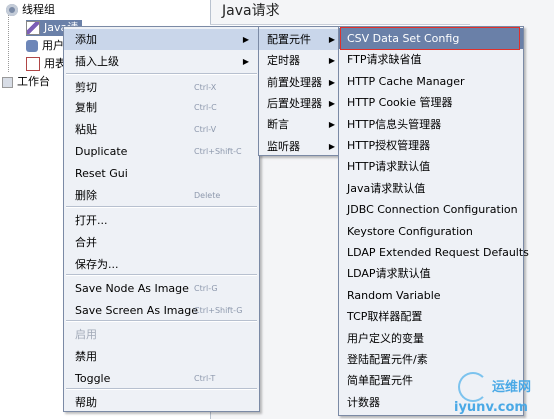 The image size is (554, 419). Describe the element at coordinates (473, 387) in the screenshot. I see `swirl-icon` at that location.